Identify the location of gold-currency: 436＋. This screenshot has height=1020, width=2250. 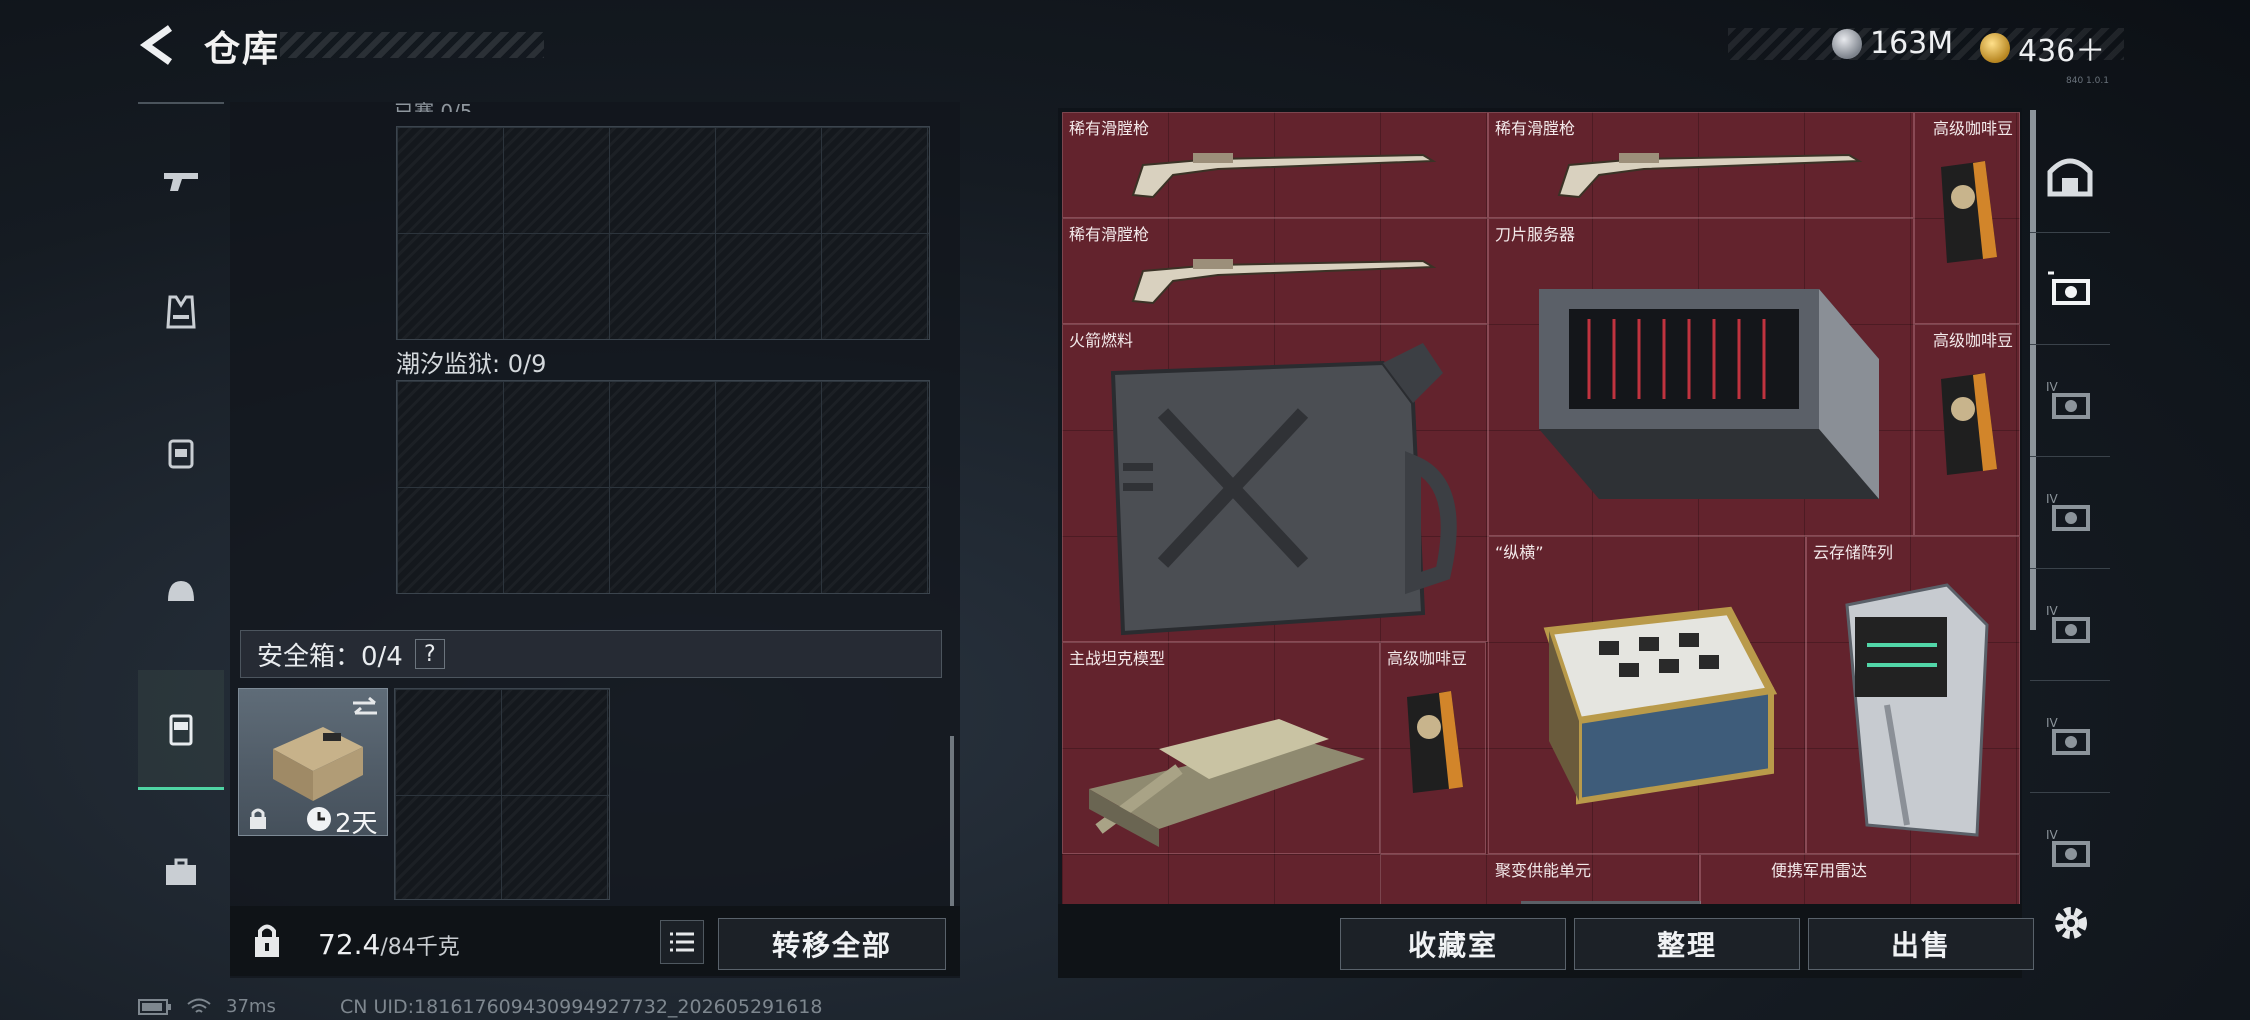
(2042, 48).